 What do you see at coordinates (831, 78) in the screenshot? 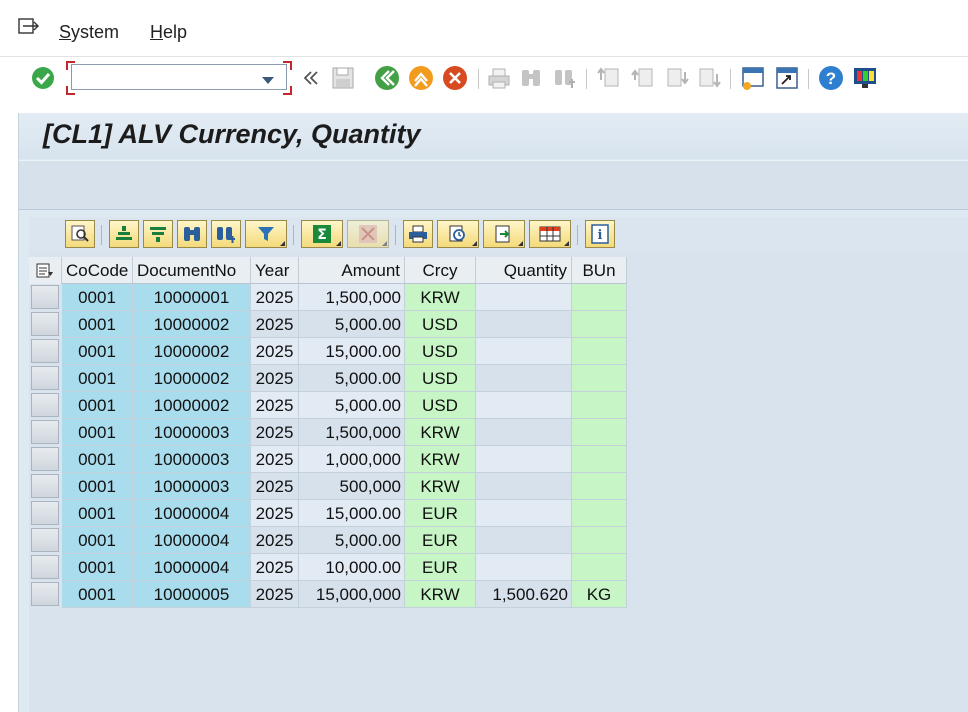
I see `help-icon: ?` at bounding box center [831, 78].